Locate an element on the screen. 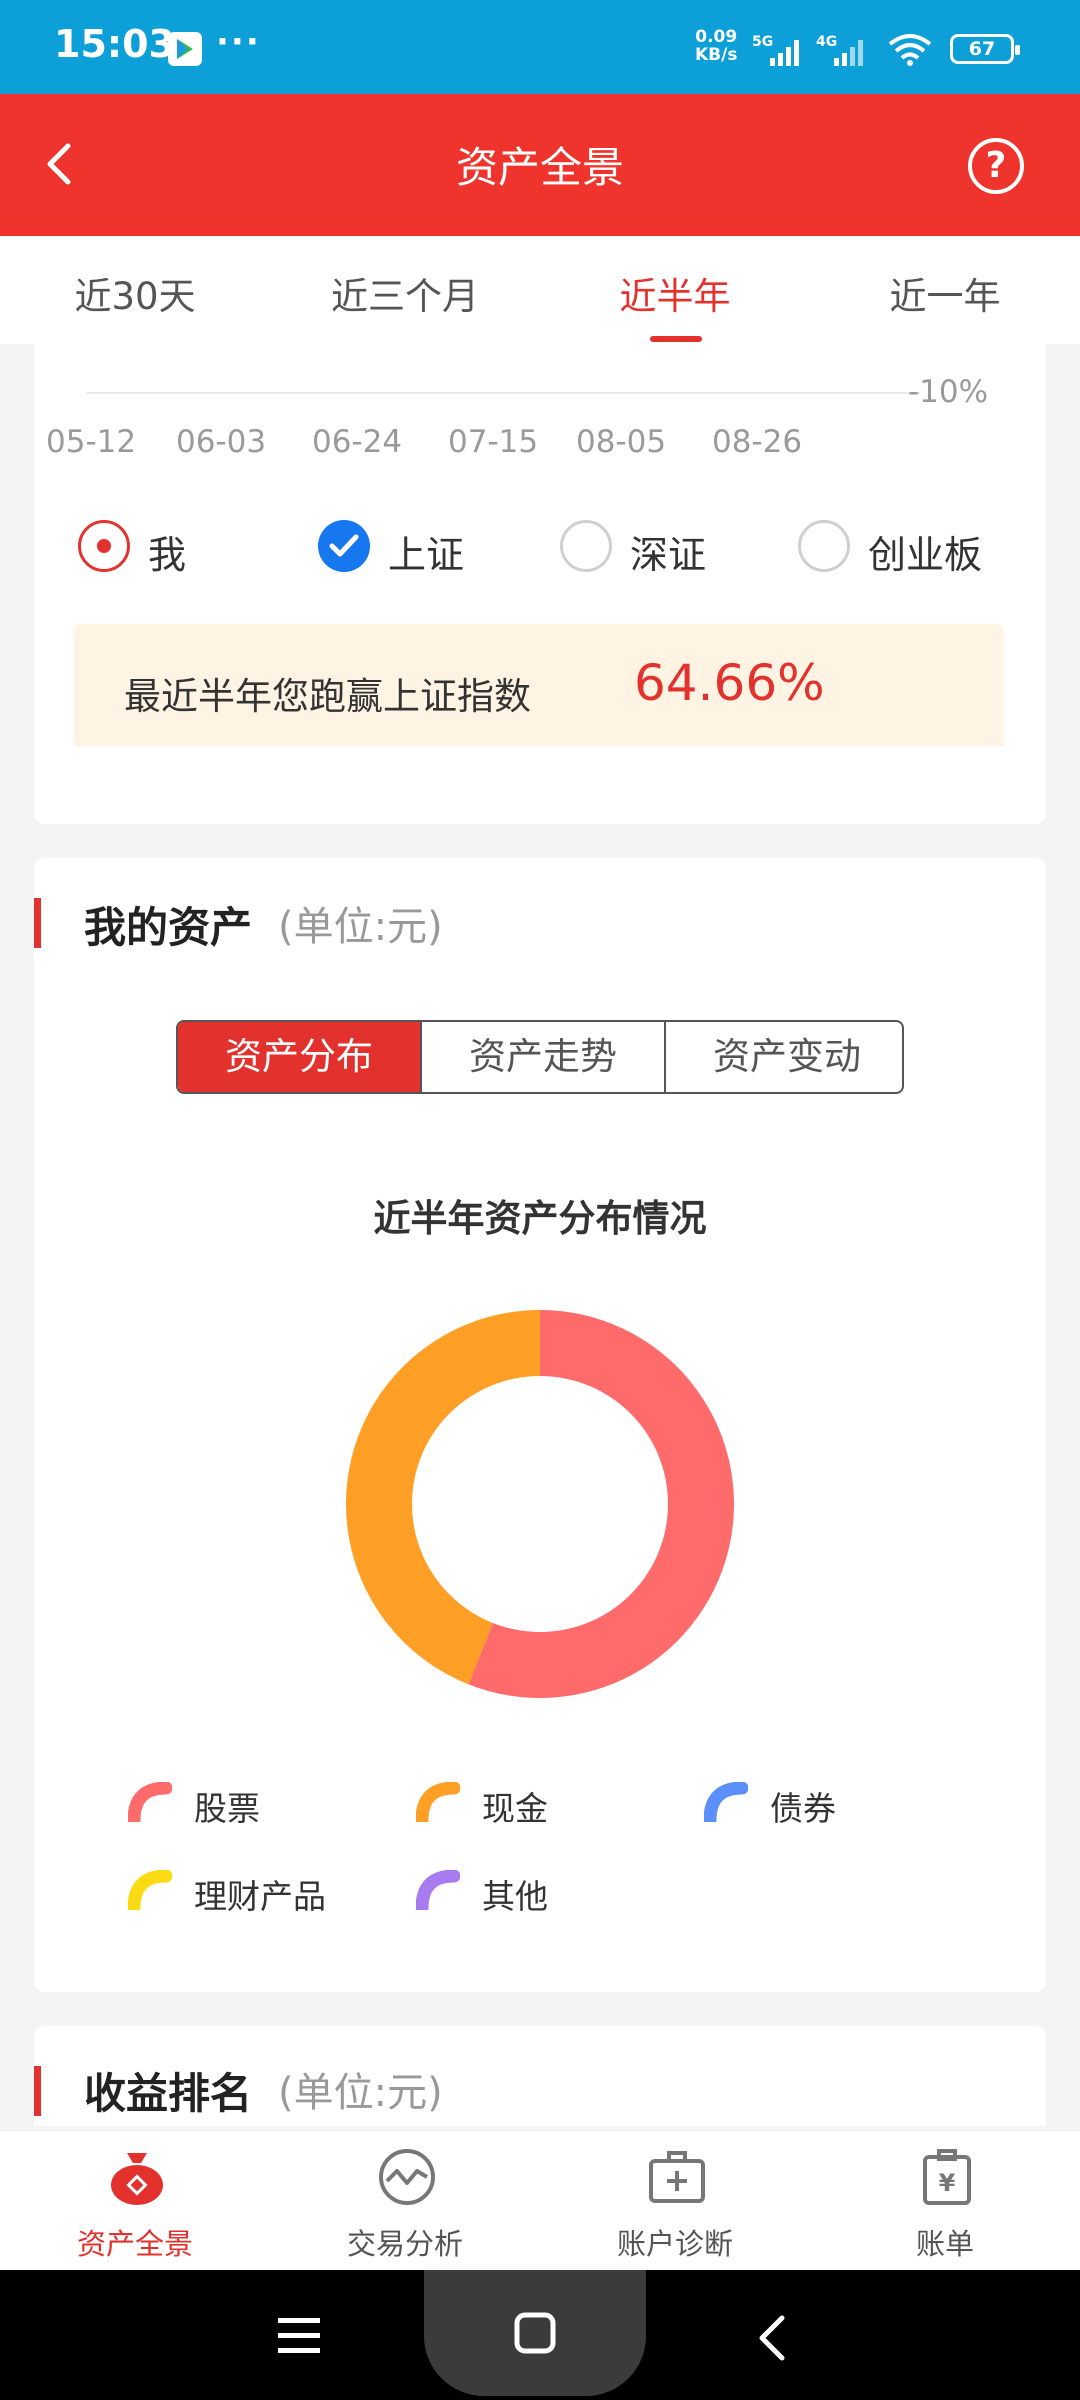 The image size is (1080, 2400). period-tabs: 近30天 近三个月 近半年 近一年 is located at coordinates (540, 290).